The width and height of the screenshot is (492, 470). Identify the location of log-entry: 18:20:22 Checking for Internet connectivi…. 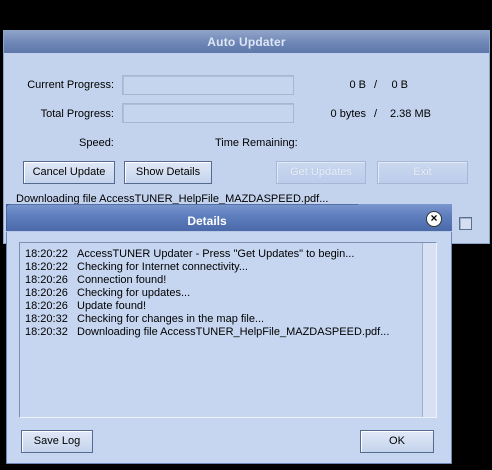
(136, 267).